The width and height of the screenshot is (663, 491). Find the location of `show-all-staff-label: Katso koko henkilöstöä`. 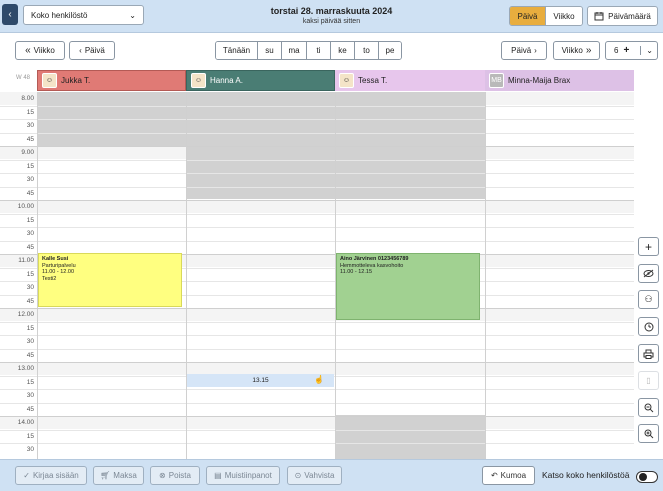

show-all-staff-label: Katso koko henkilöstöä is located at coordinates (586, 475).